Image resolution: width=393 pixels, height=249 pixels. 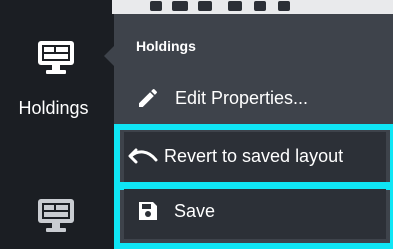 What do you see at coordinates (252, 7) in the screenshot?
I see `toolbar-strip` at bounding box center [252, 7].